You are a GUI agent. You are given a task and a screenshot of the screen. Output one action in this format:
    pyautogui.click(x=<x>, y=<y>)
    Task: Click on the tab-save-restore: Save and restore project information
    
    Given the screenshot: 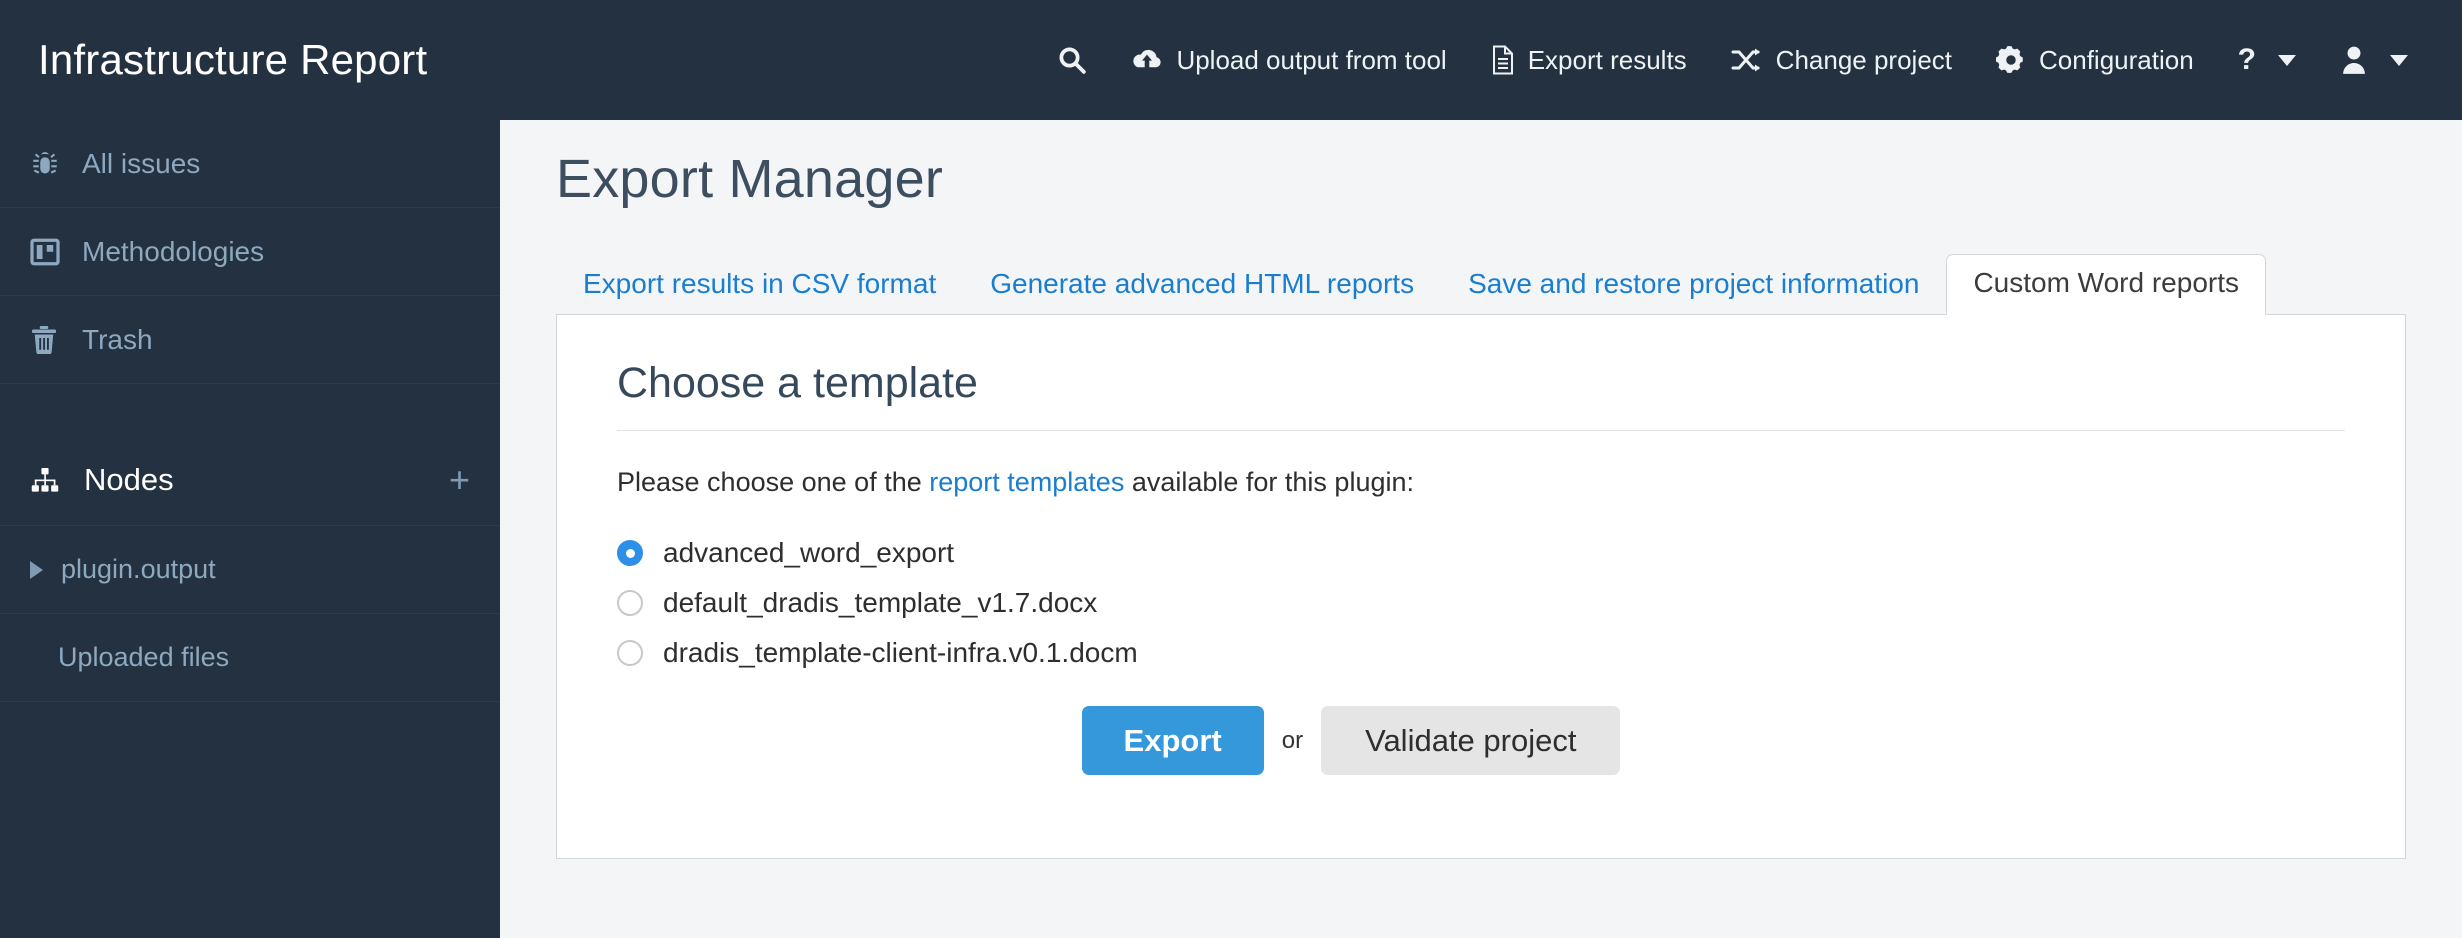 What is the action you would take?
    pyautogui.click(x=1693, y=284)
    